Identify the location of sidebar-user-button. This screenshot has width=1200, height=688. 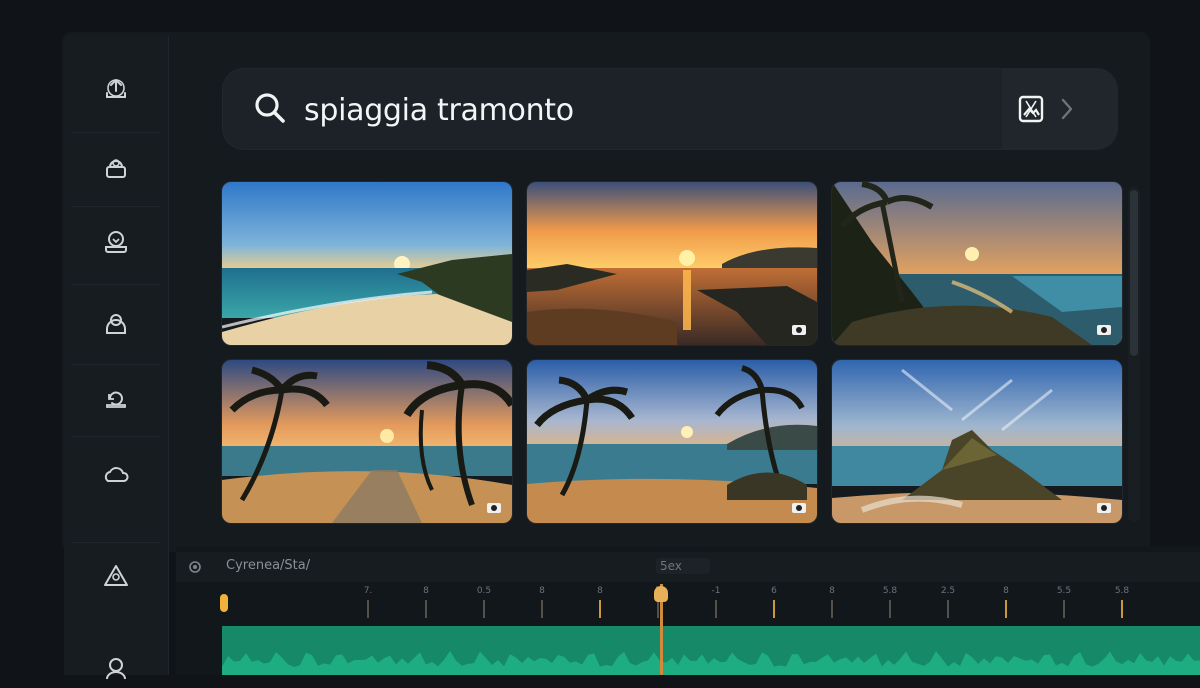
(116, 668).